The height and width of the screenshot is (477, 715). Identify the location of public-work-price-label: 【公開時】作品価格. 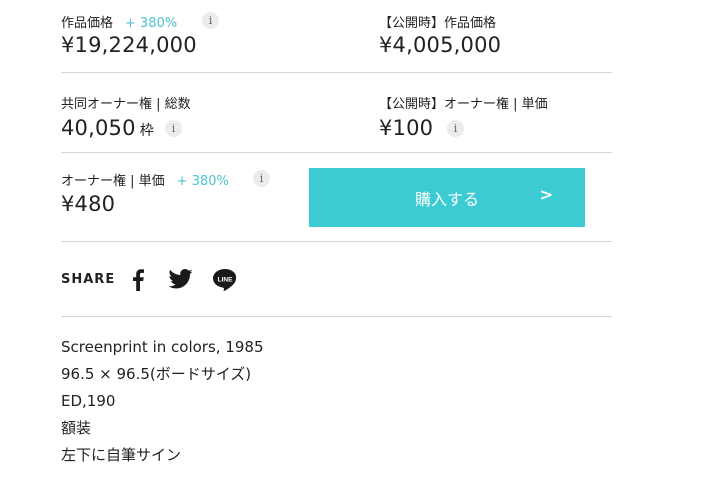
(438, 23).